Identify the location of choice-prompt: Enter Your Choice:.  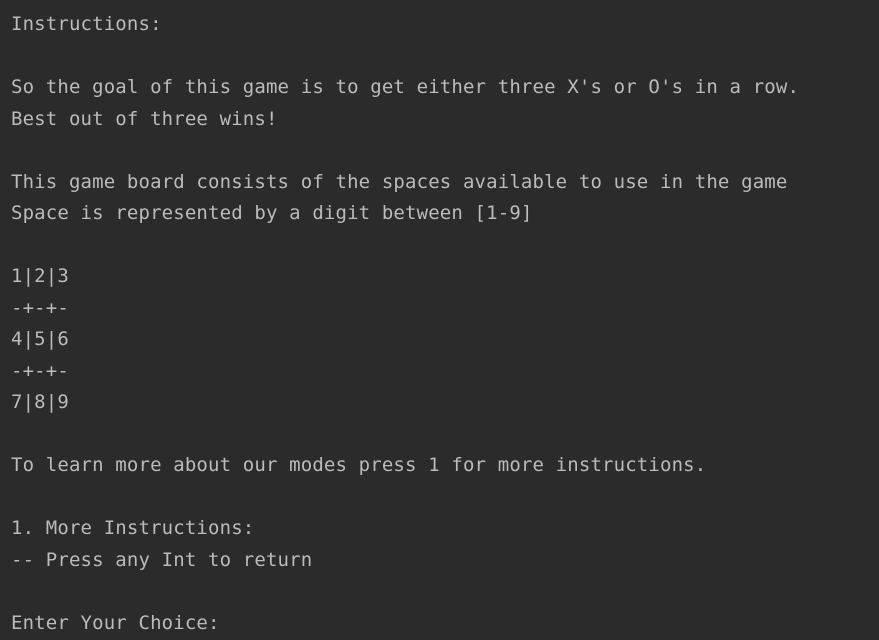
(445, 624).